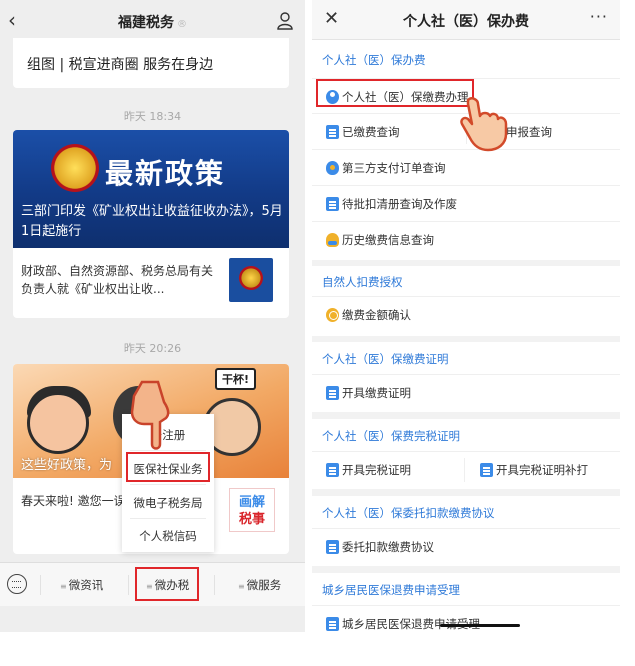  I want to click on intro-text: 组图 | 税宣进商圈 服务在身边, so click(120, 65).